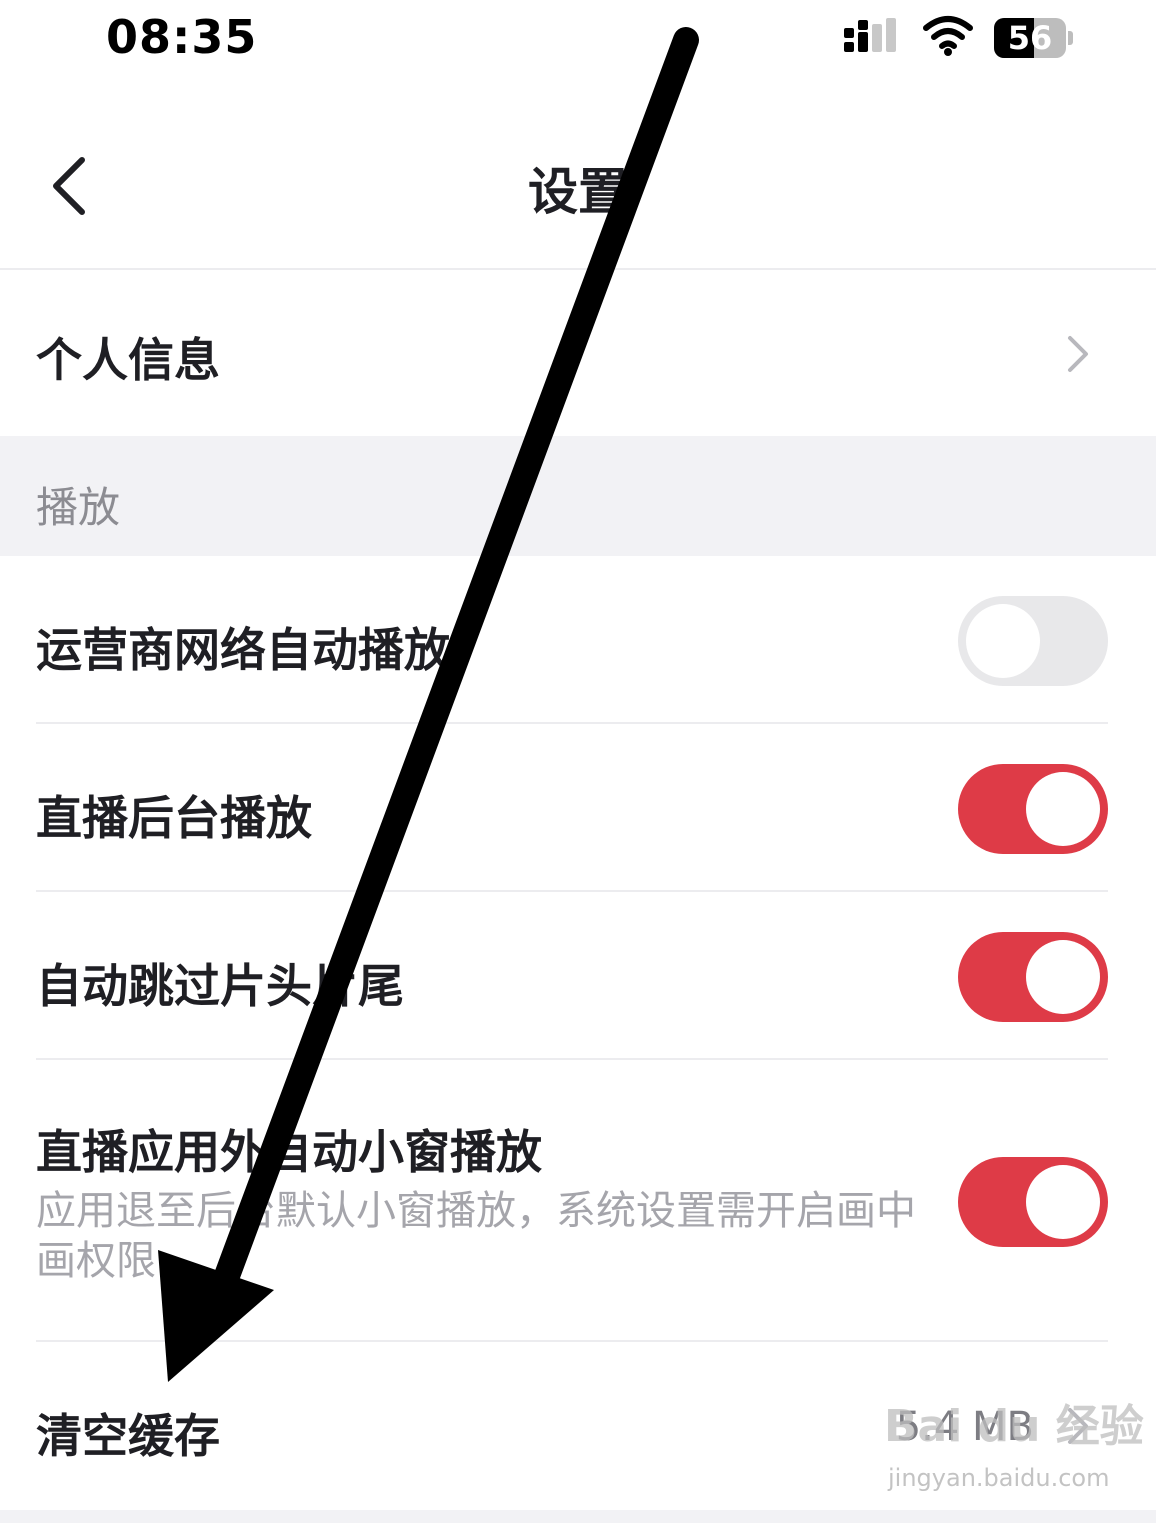 The image size is (1156, 1523). Describe the element at coordinates (999, 1478) in the screenshot. I see `watermark-url: jingyan.baidu.com` at that location.